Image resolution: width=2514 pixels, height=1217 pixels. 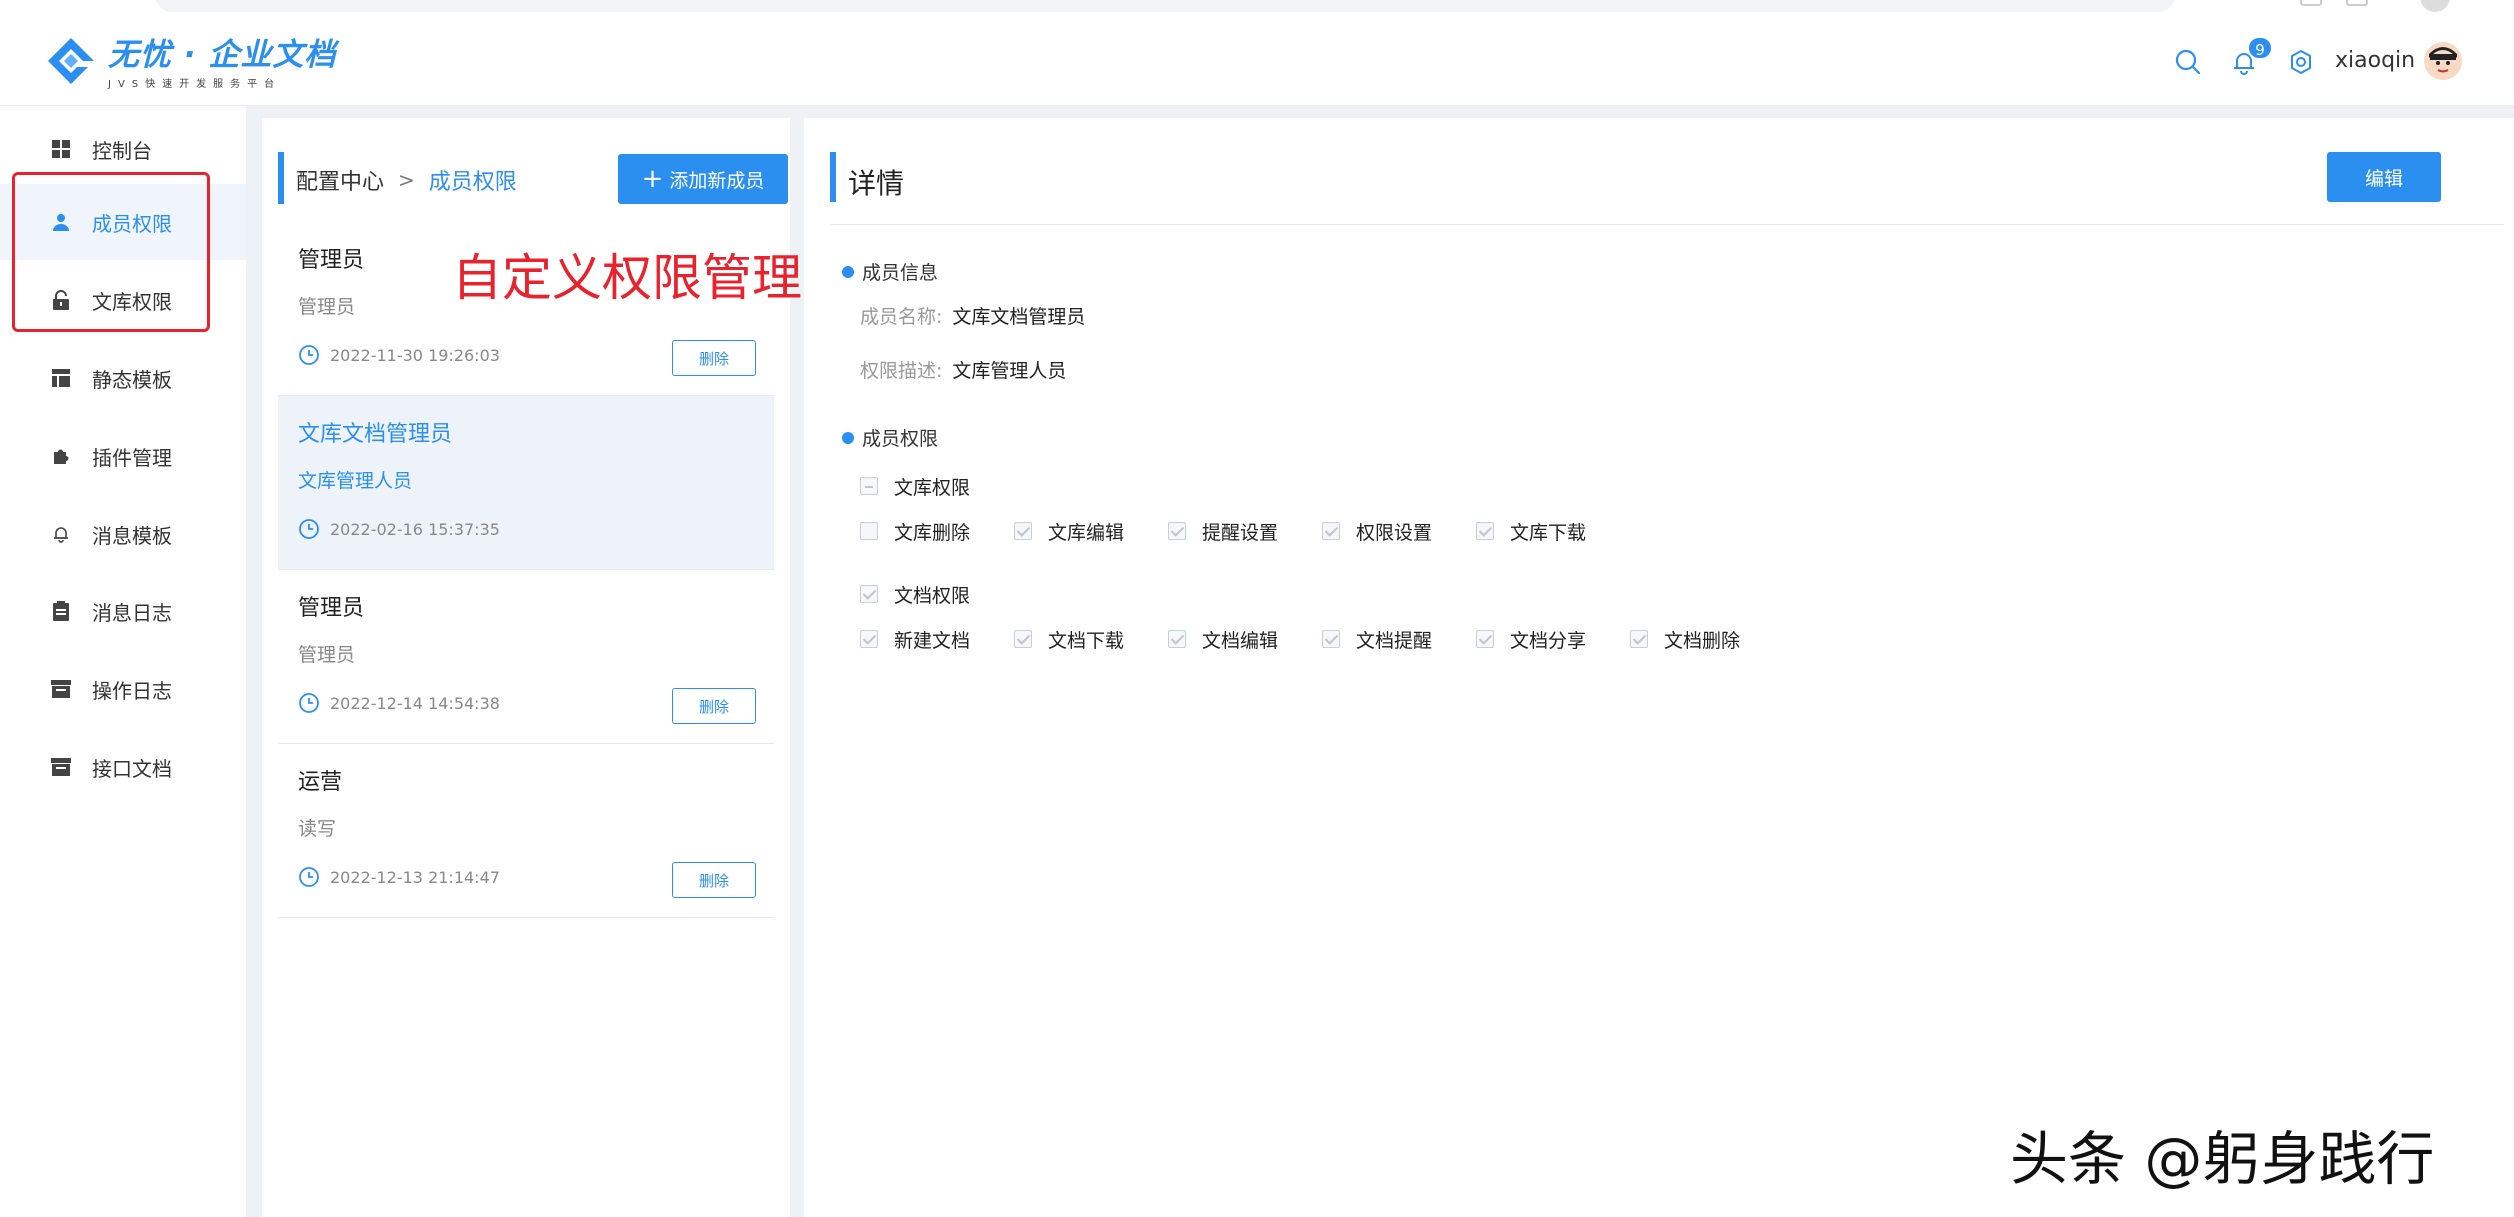 What do you see at coordinates (61, 767) in the screenshot?
I see `archive-icon` at bounding box center [61, 767].